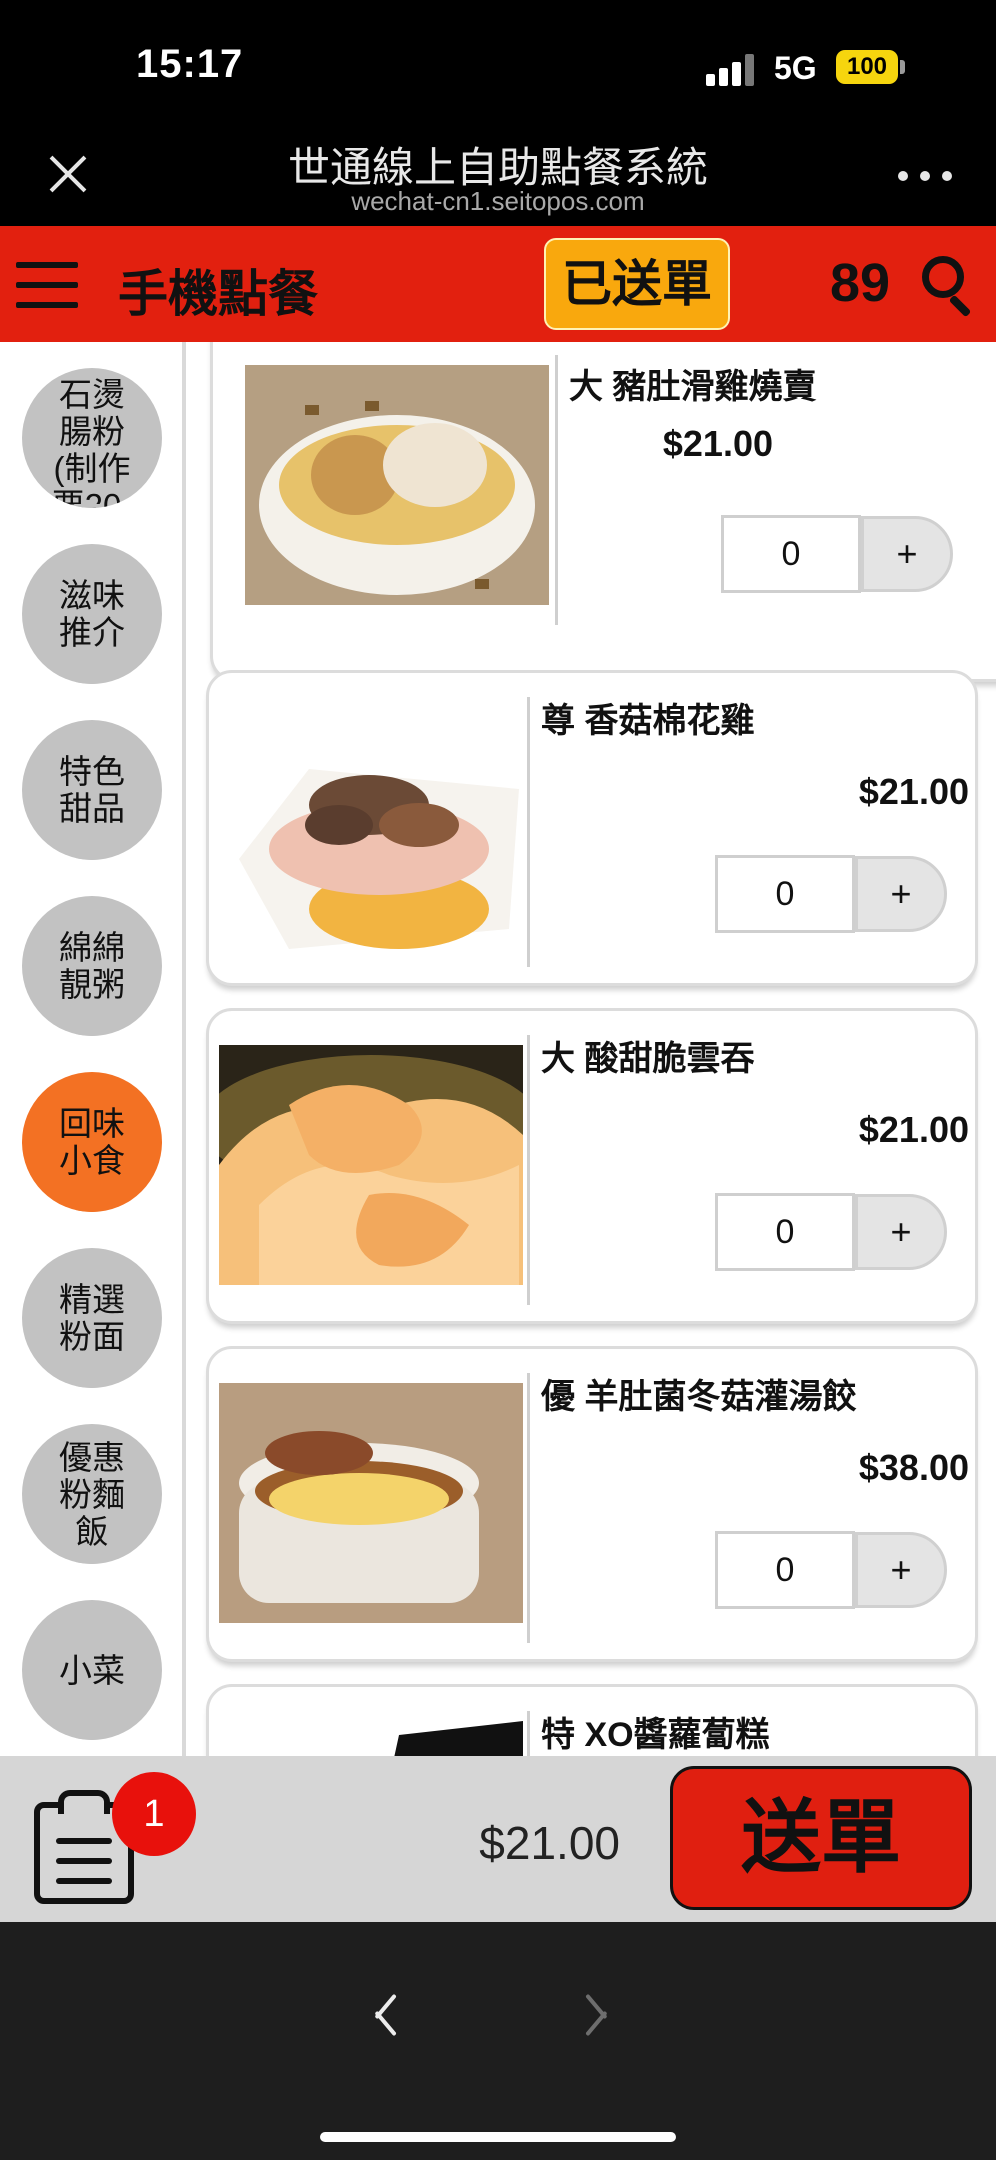  I want to click on item-name: 尊 香菇棉花雞, so click(648, 721).